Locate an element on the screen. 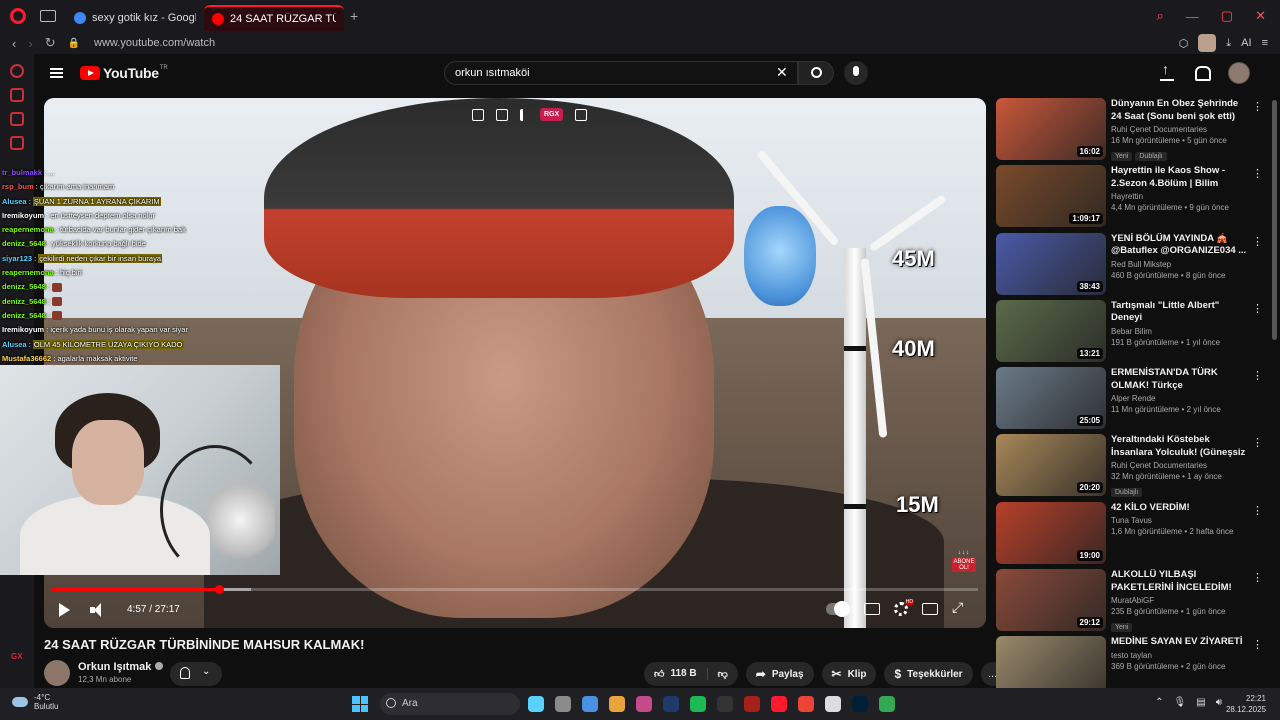 This screenshot has height=720, width=1280. weather-widget: -4°C Bulutlu is located at coordinates (35, 702).